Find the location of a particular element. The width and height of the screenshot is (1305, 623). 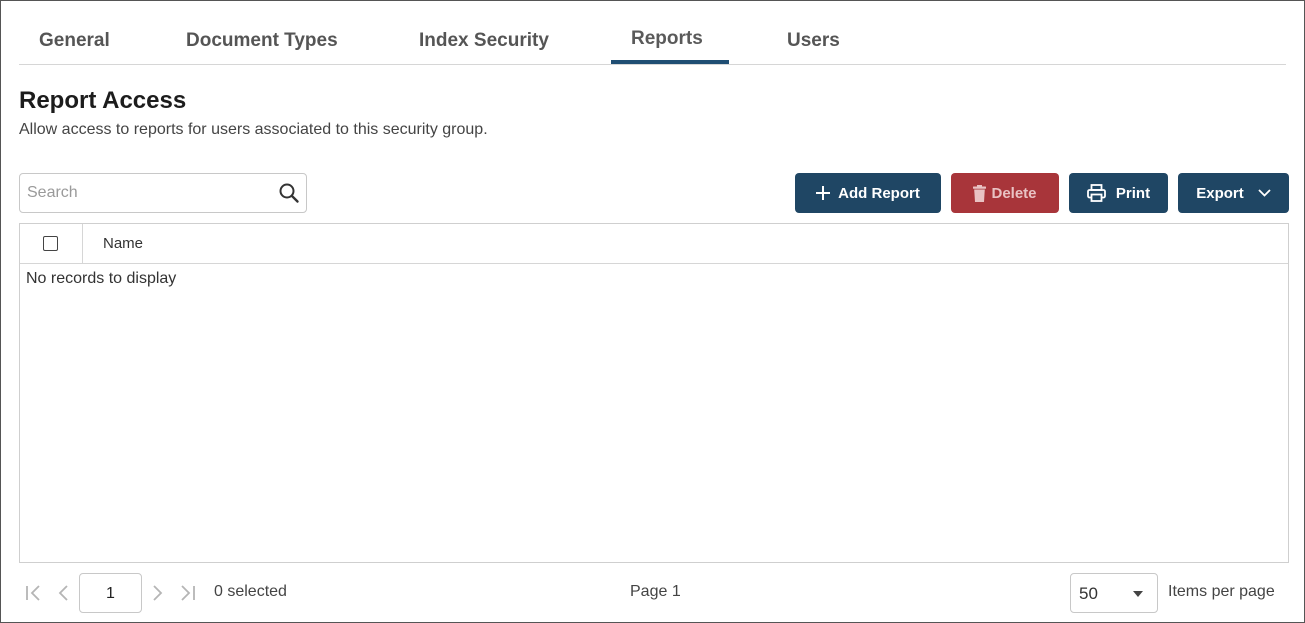

delete-button: Delete is located at coordinates (1005, 193).